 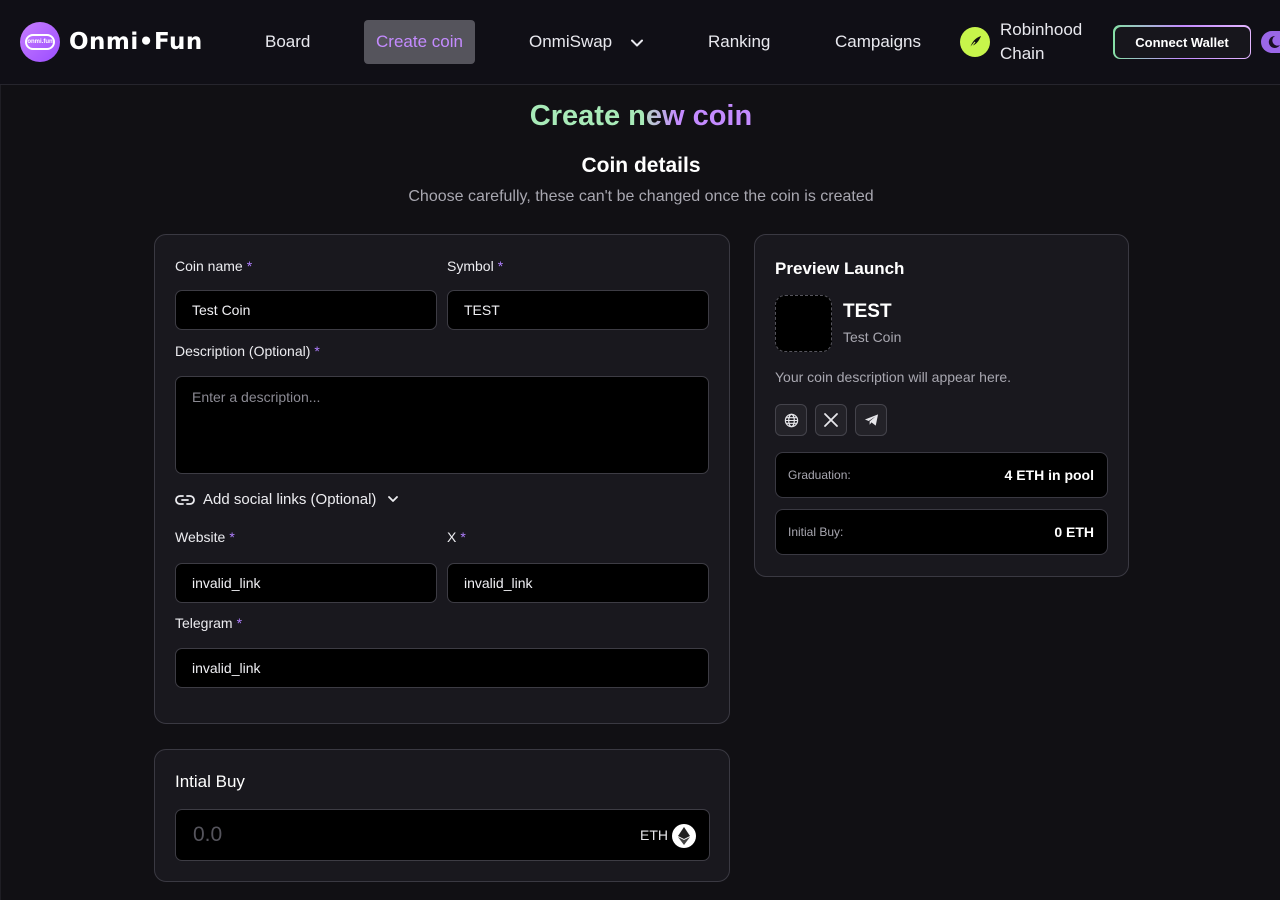 What do you see at coordinates (442, 835) in the screenshot?
I see `initial-buy-input: 0.0 ETH` at bounding box center [442, 835].